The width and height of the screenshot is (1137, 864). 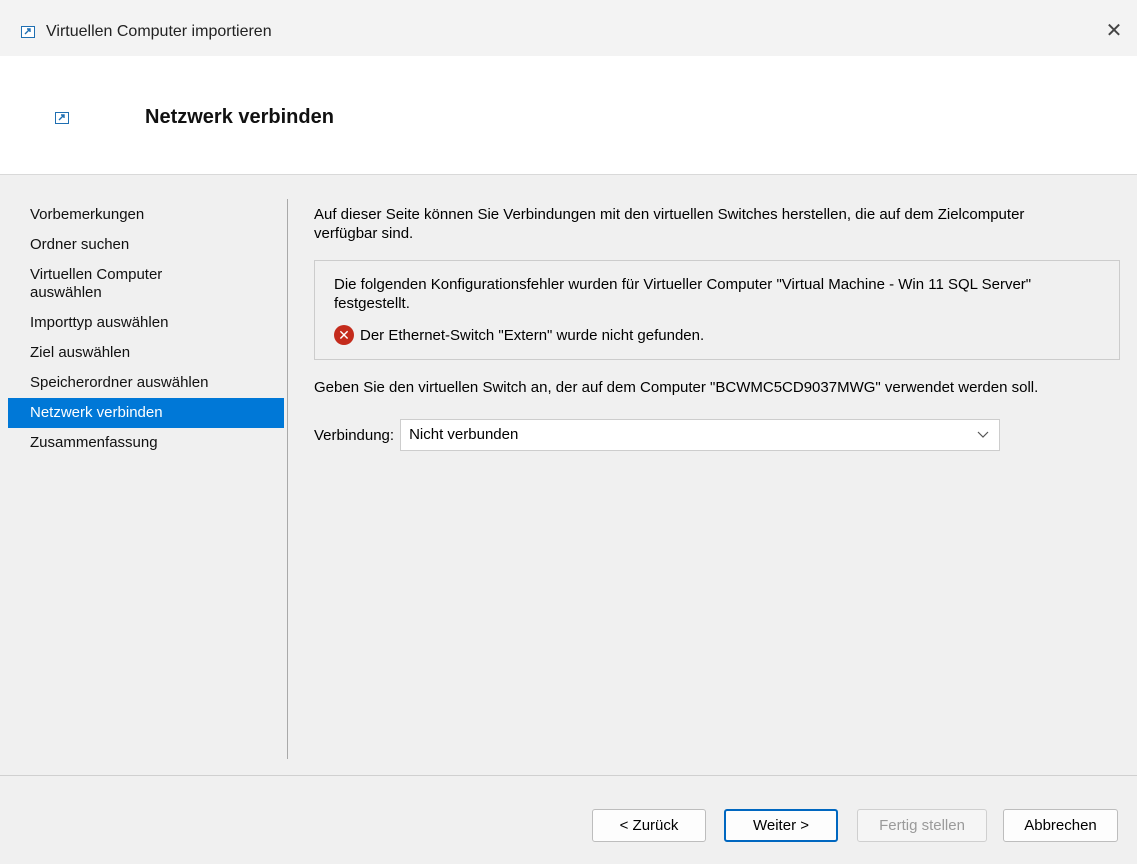 I want to click on nav-item-vorbemerkungen: Vorbemerkungen, so click(x=146, y=215).